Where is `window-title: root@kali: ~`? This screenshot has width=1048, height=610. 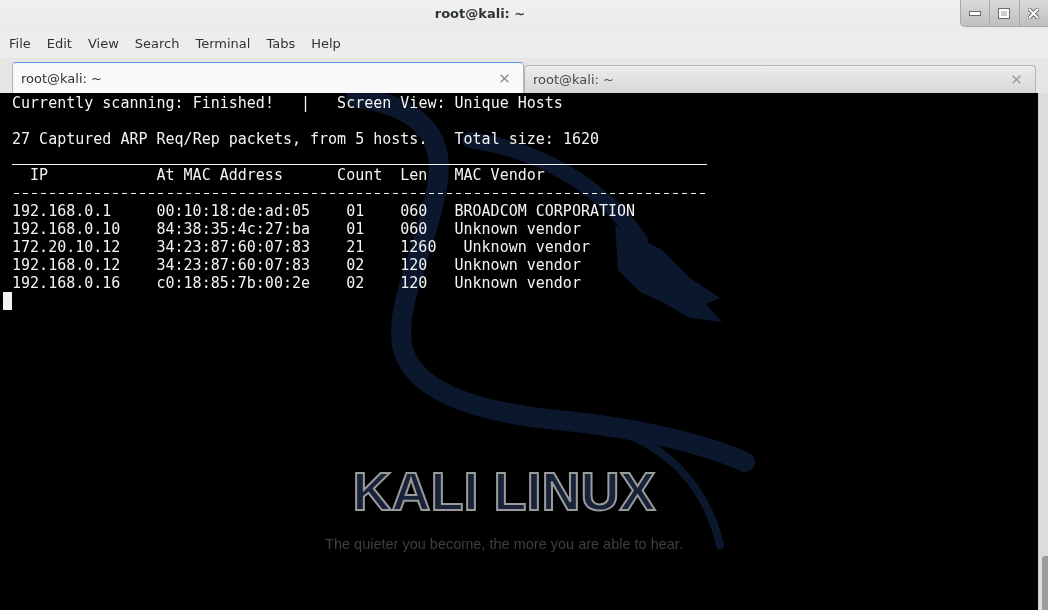
window-title: root@kali: ~ is located at coordinates (480, 14).